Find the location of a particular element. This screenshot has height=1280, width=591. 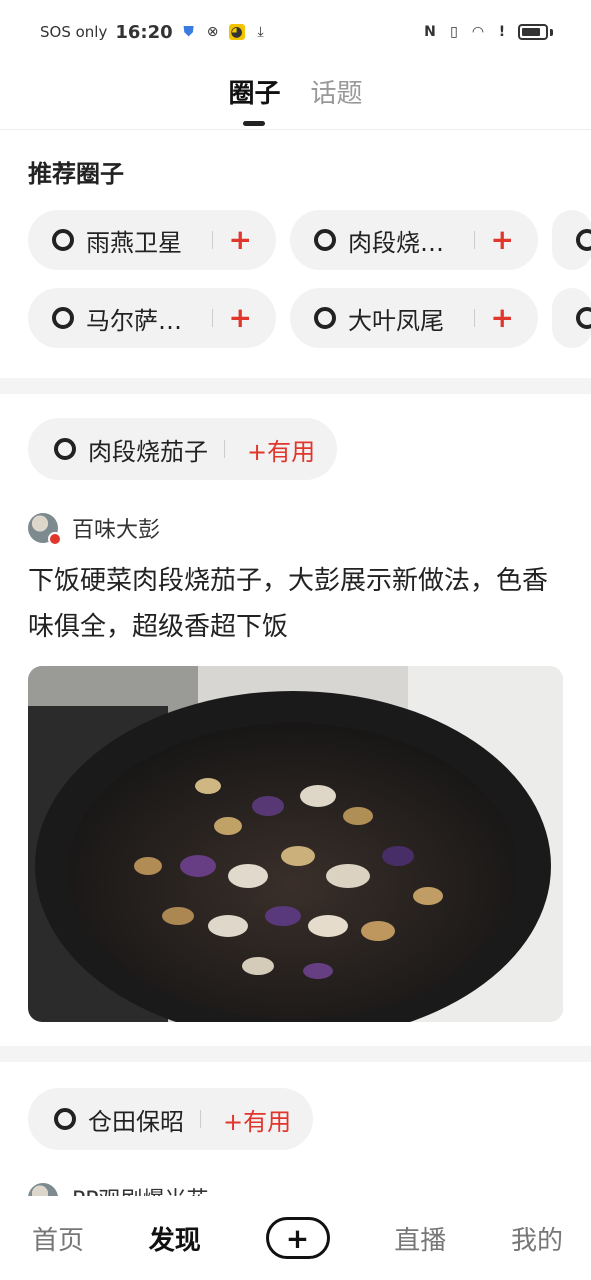

topic-chip: 仓田保昭 +有用 is located at coordinates (171, 1119).